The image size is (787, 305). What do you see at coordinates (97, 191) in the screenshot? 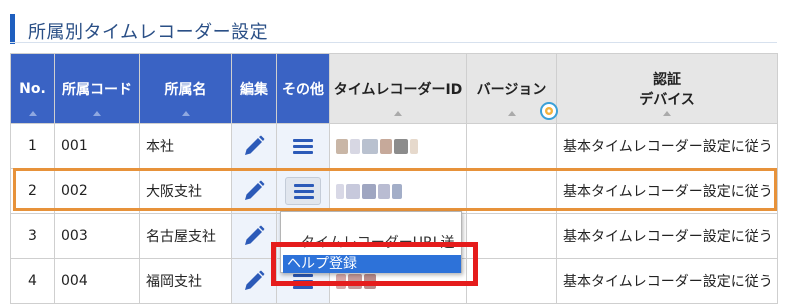
I see `cell-code: 002` at bounding box center [97, 191].